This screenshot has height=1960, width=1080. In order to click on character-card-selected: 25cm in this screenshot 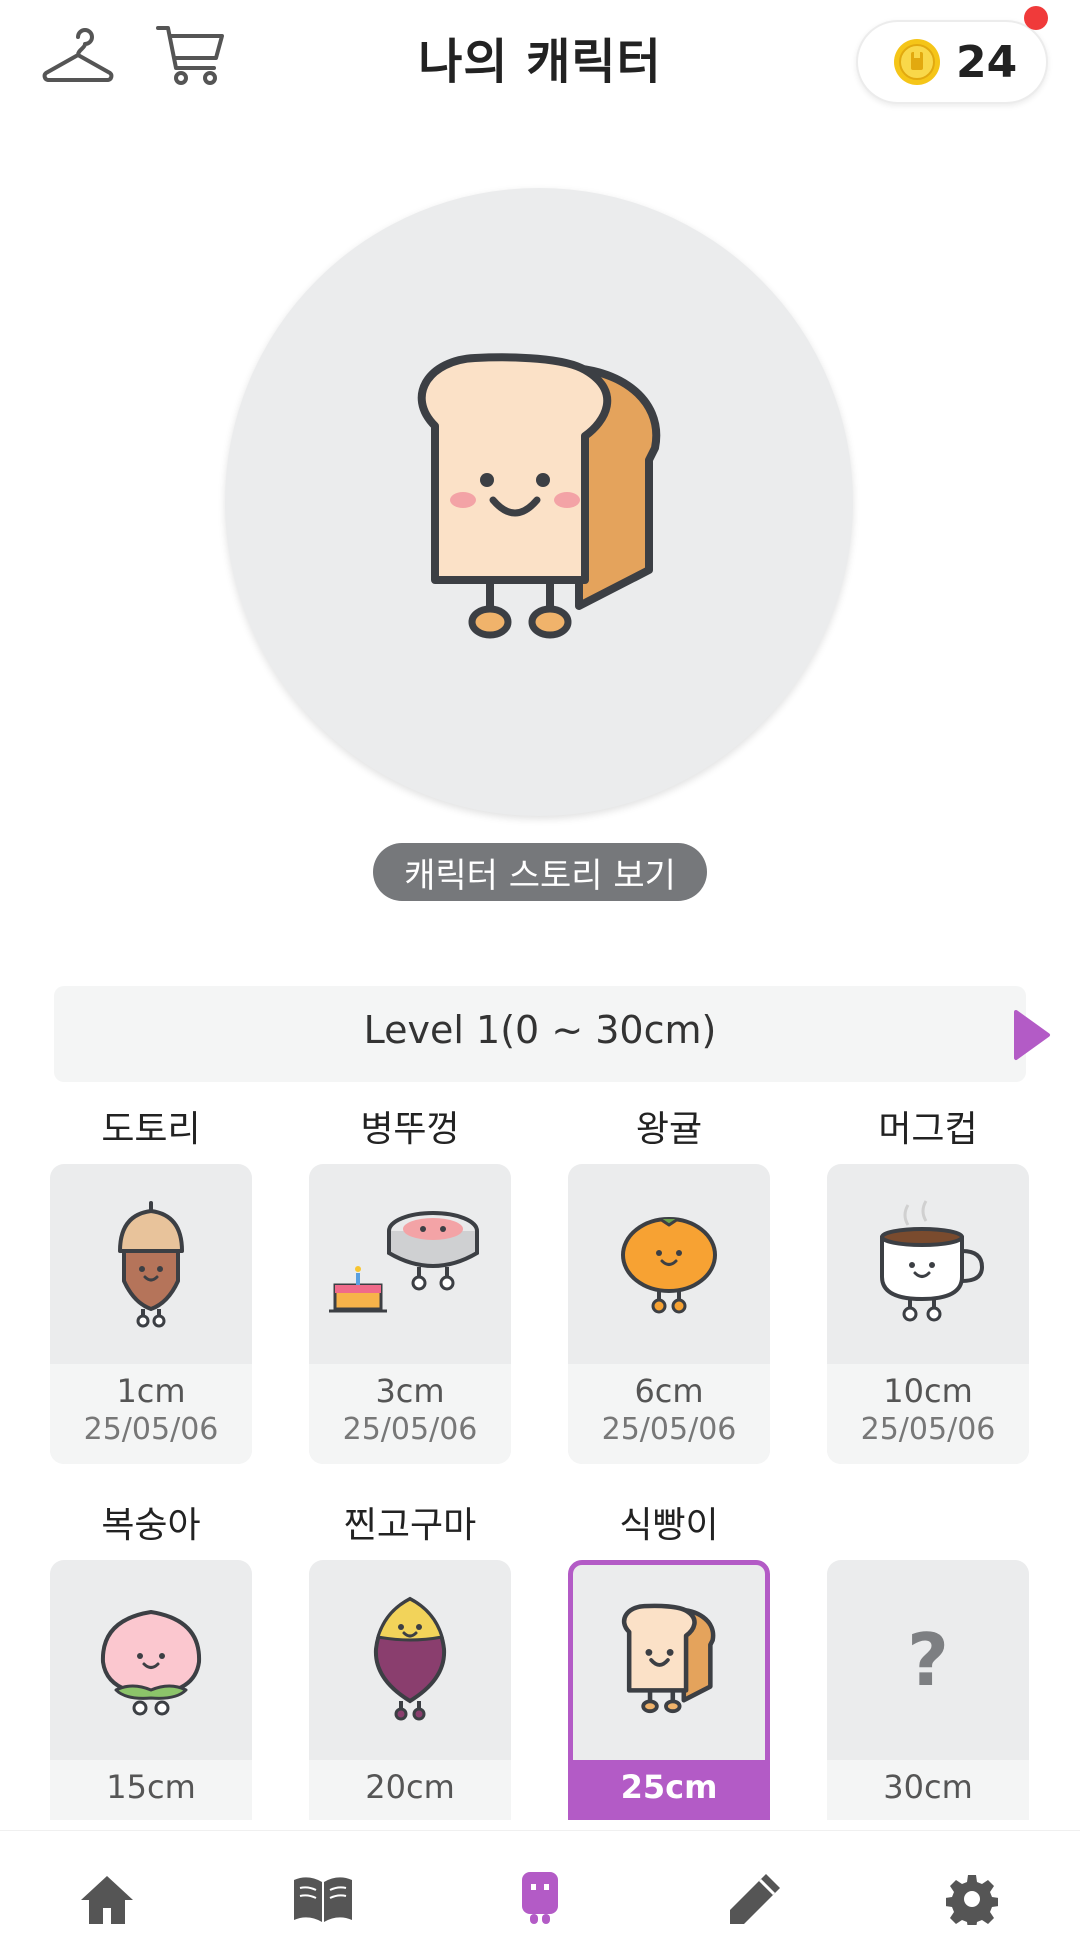, I will do `click(669, 1690)`.